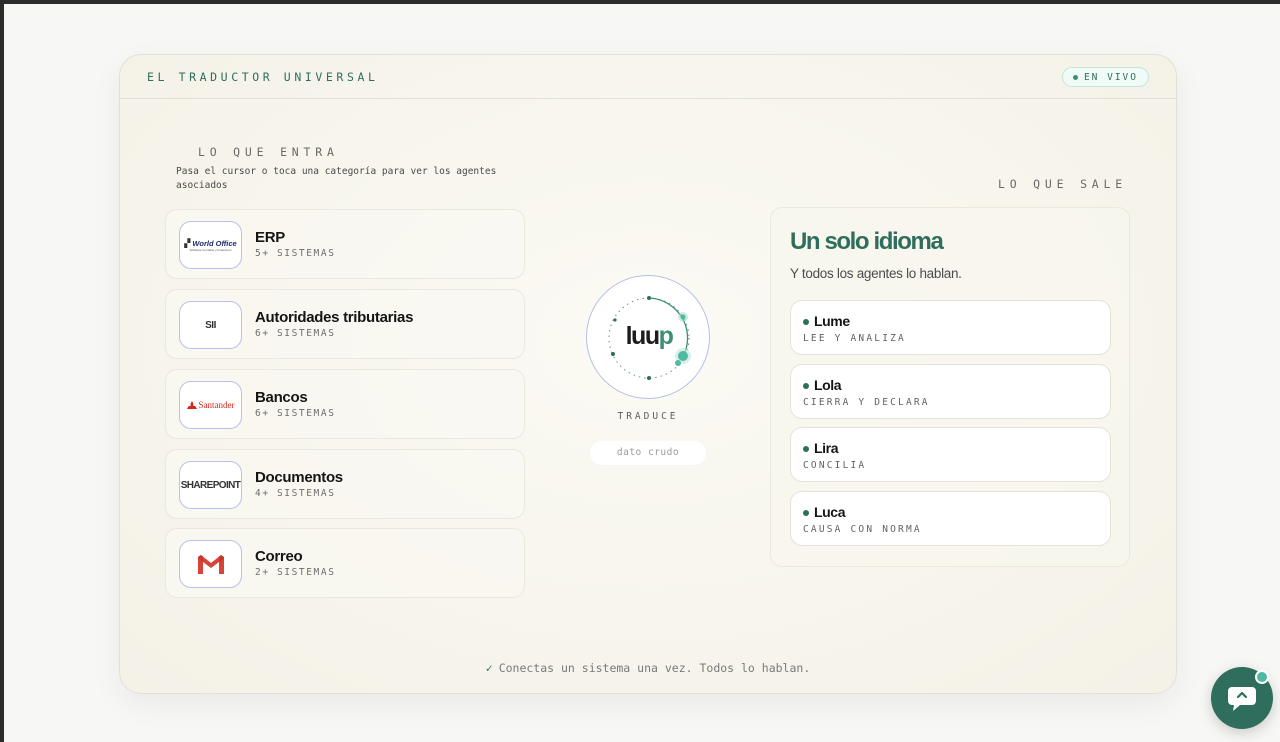 Image resolution: width=1280 pixels, height=742 pixels. Describe the element at coordinates (191, 404) in the screenshot. I see `santander-flame-icon` at that location.